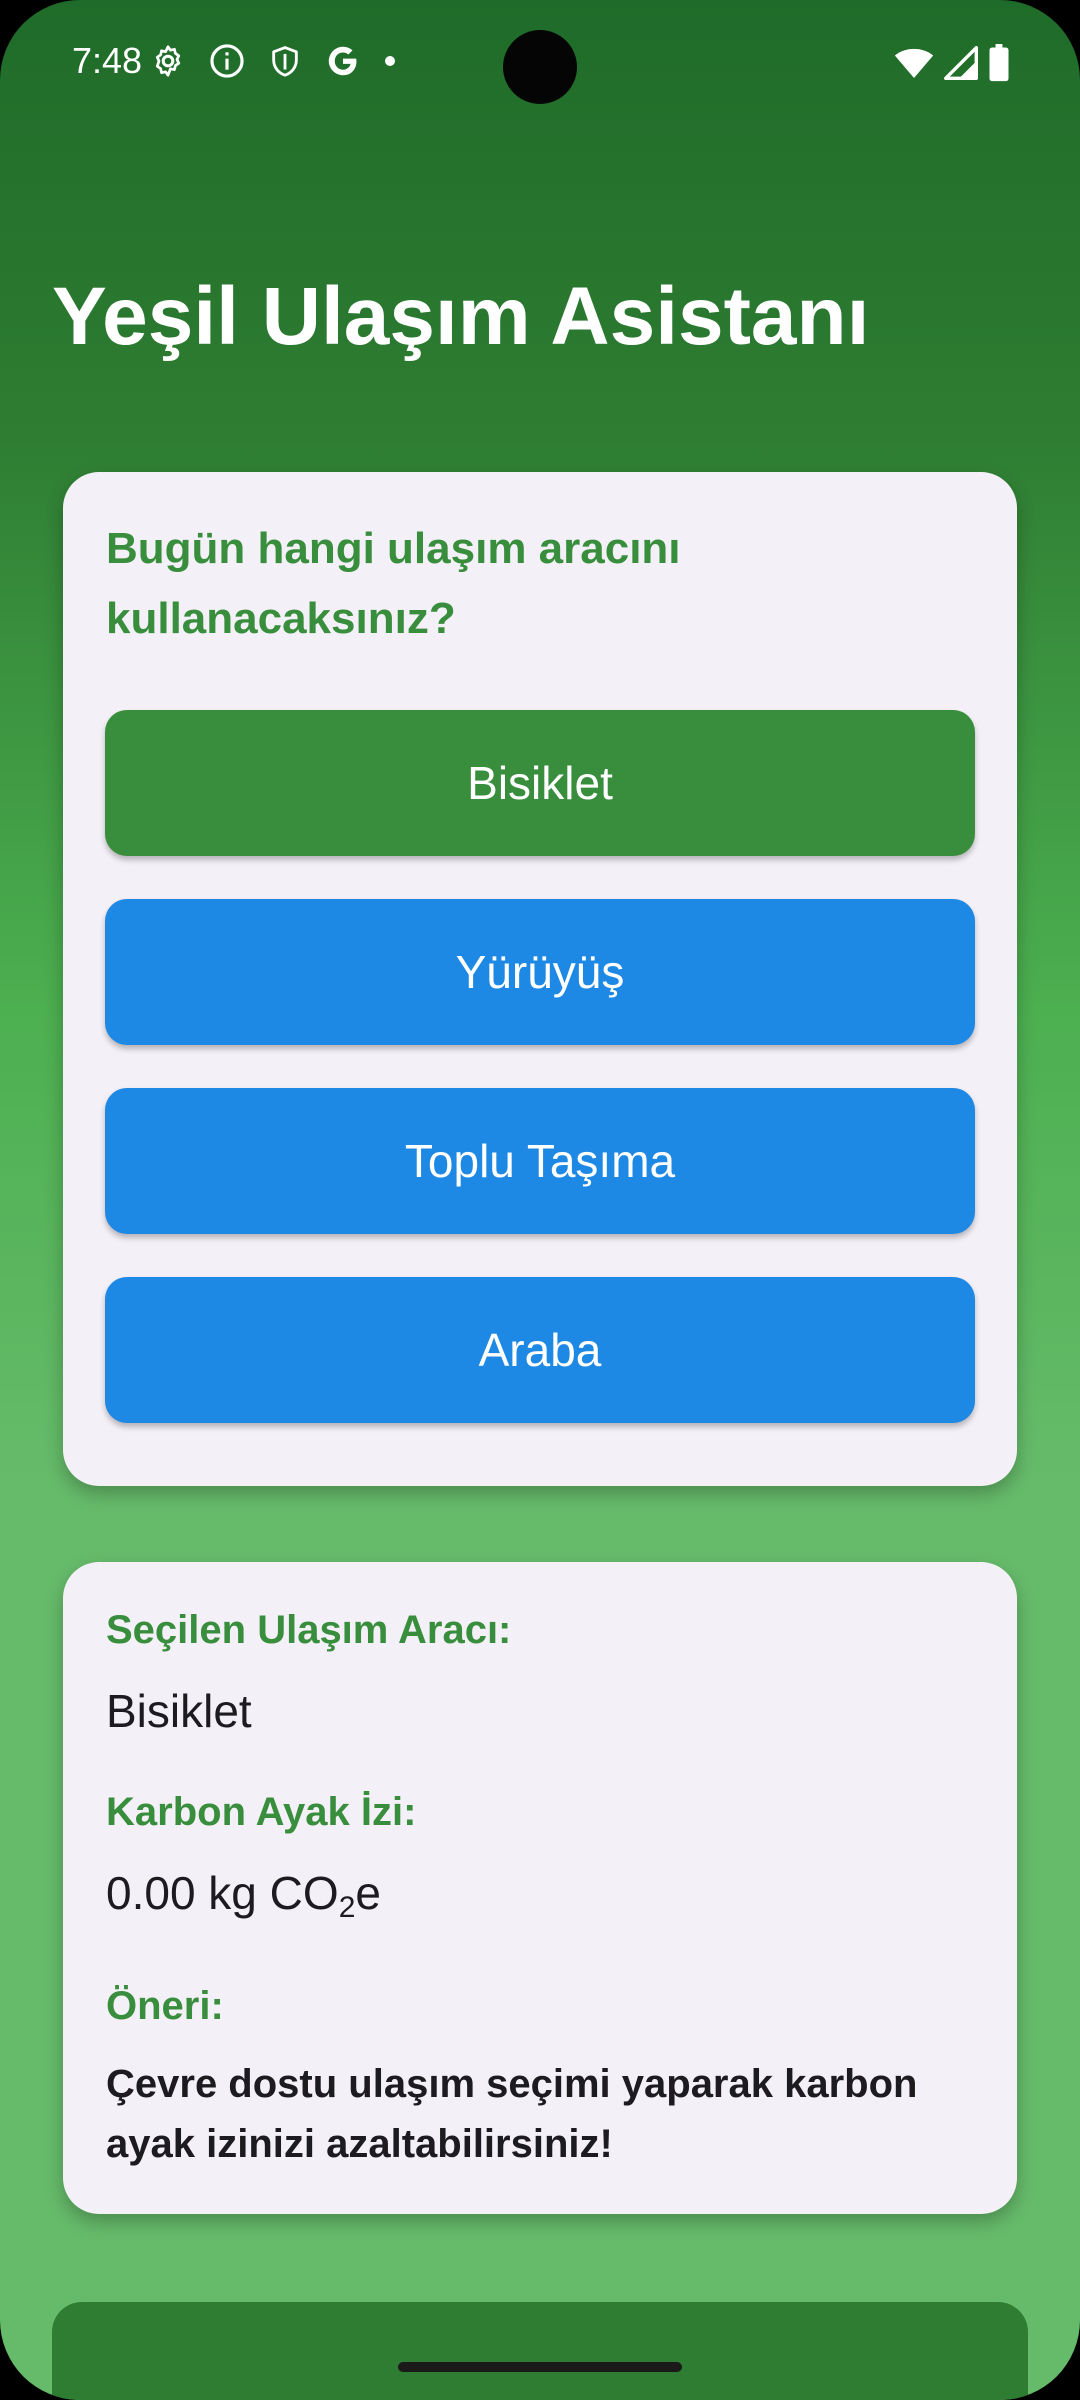  I want to click on status-bar: 7:48, so click(540, 70).